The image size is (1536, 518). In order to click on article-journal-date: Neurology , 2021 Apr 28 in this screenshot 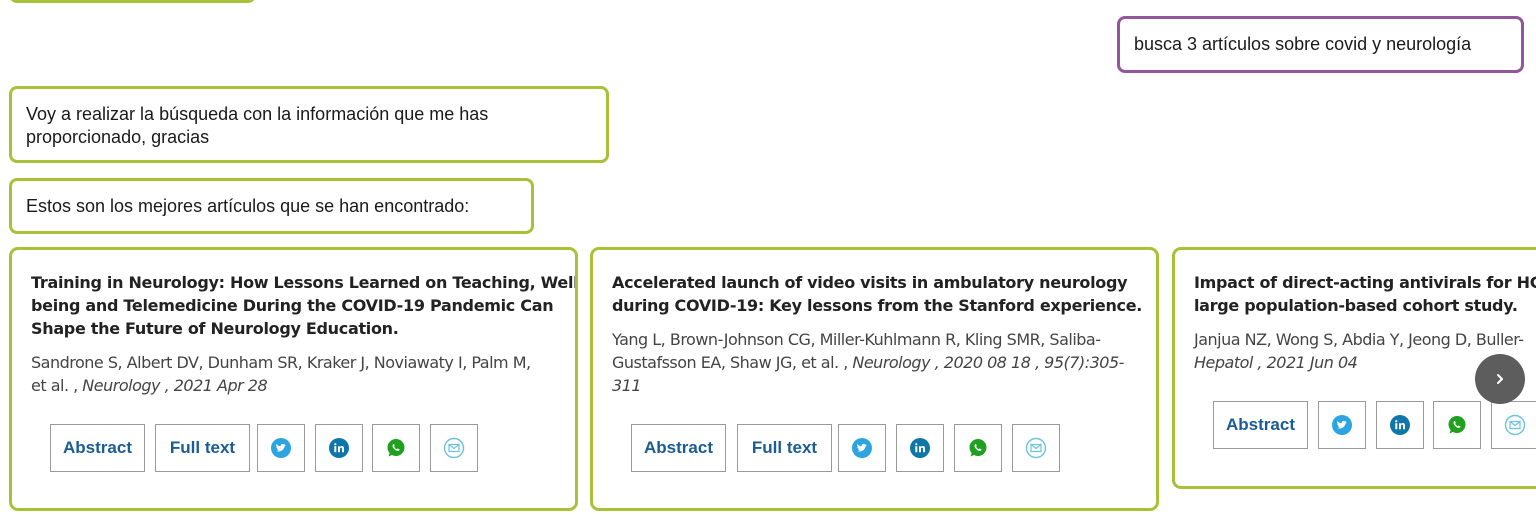, I will do `click(175, 385)`.